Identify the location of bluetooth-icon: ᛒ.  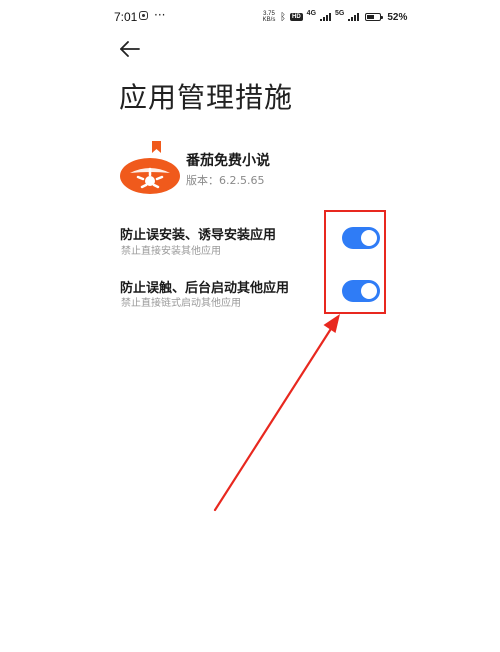
(283, 17).